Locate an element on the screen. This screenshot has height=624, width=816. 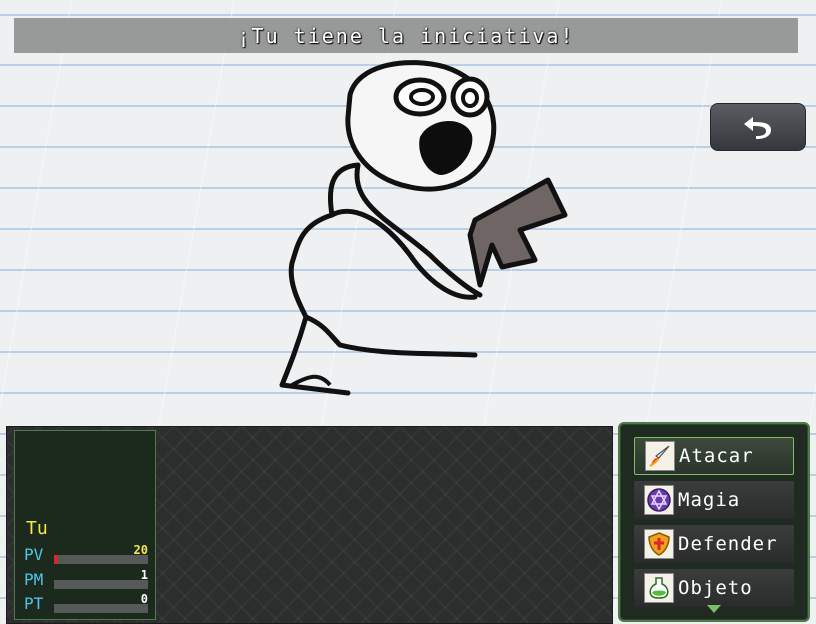
back-button is located at coordinates (758, 127).